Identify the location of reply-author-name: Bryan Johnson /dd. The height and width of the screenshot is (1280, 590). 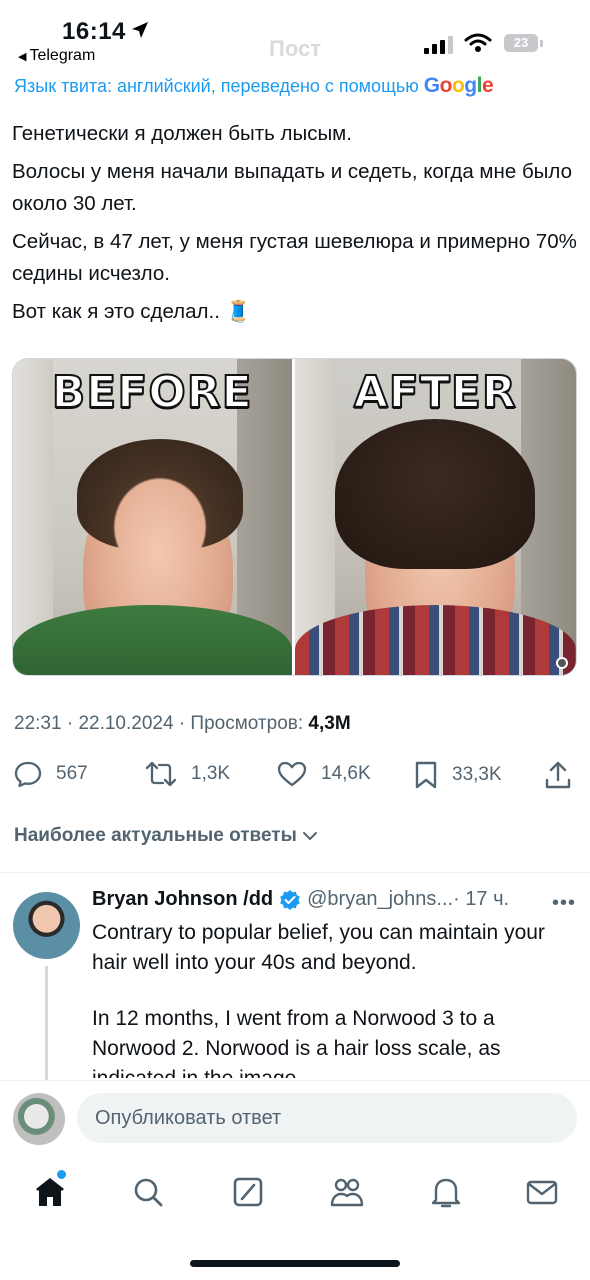
(182, 899).